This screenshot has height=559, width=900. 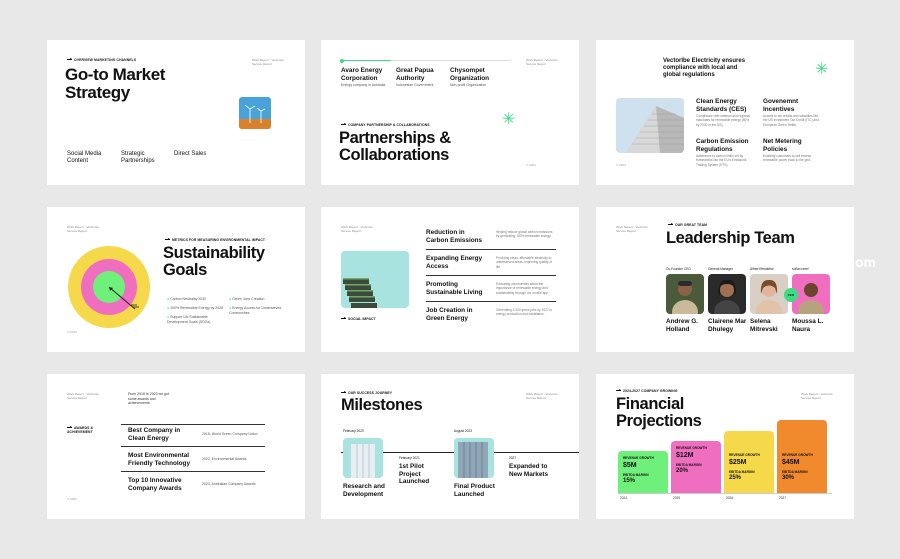 I want to click on milestone-title: Final Product Launched, so click(x=474, y=490).